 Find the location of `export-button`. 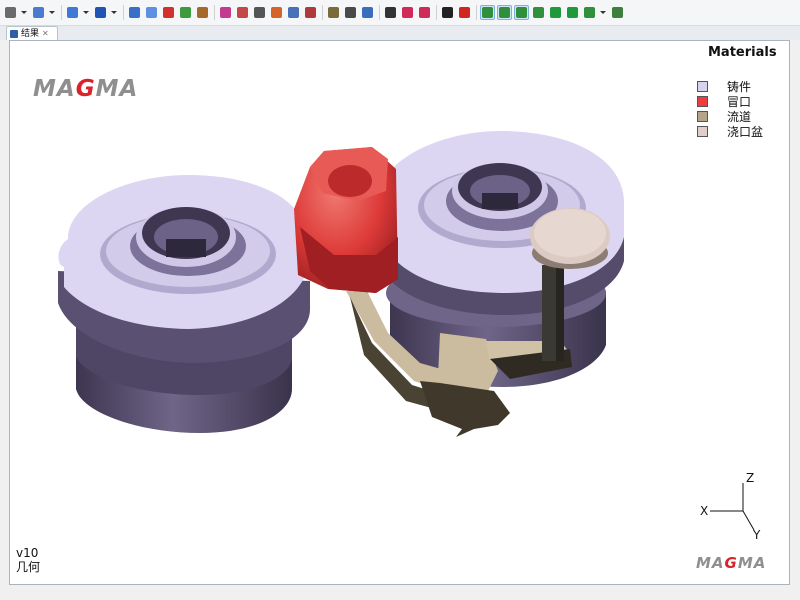

export-button is located at coordinates (367, 12).